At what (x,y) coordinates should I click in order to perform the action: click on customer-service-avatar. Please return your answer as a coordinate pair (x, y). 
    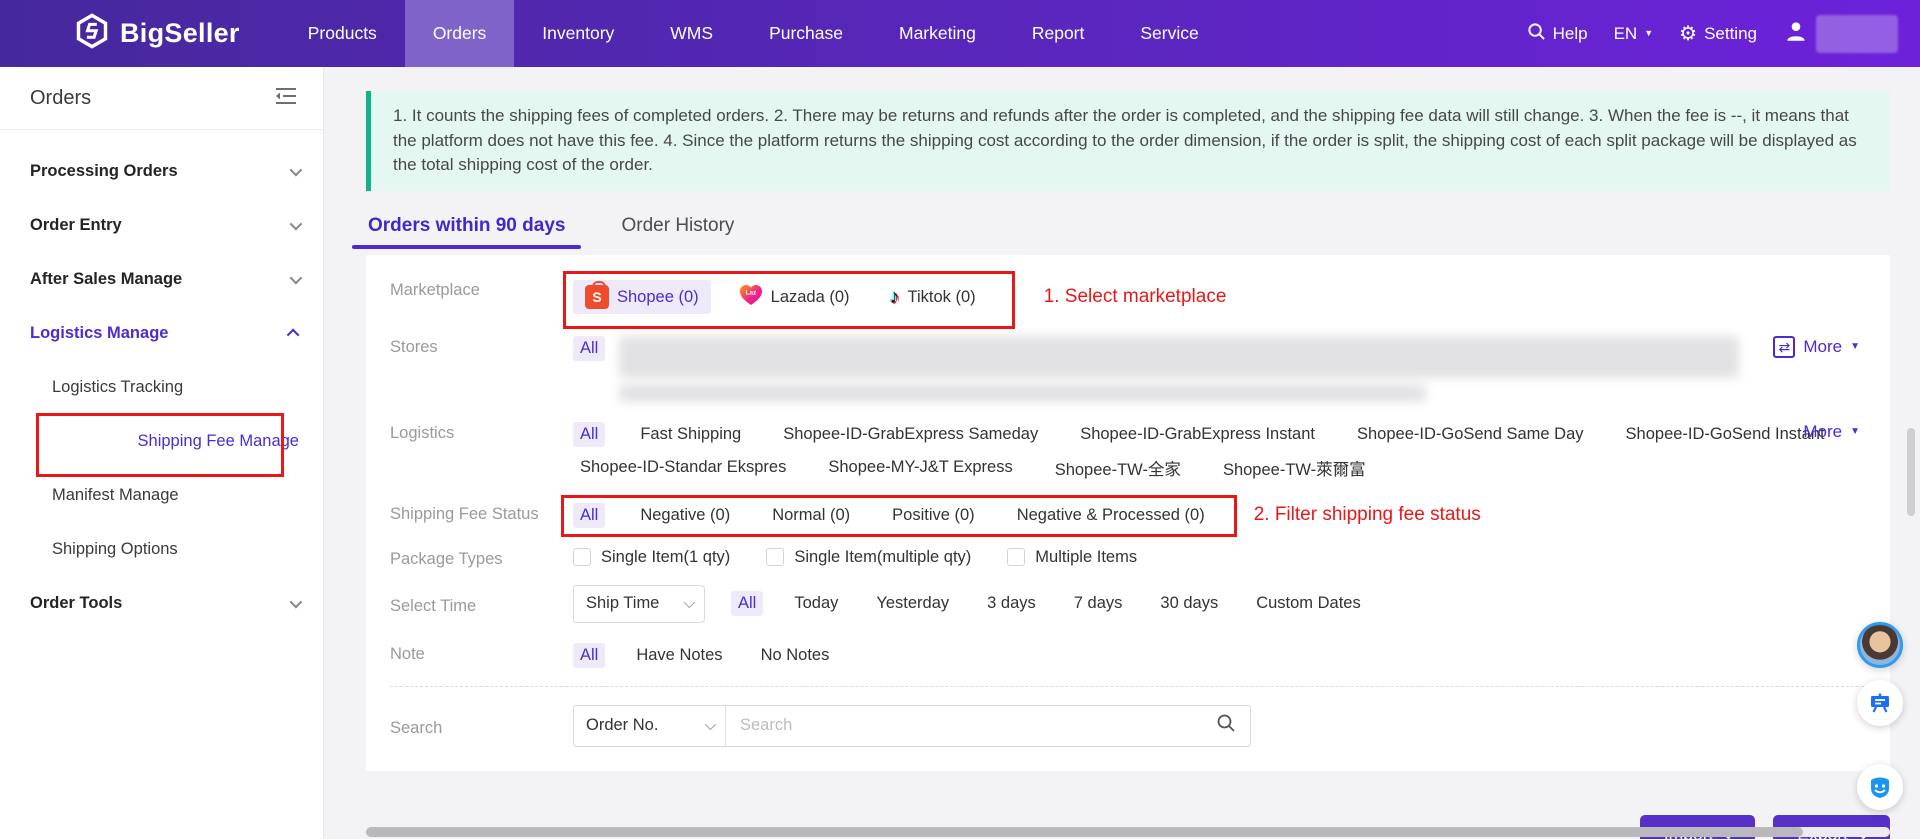
    Looking at the image, I should click on (1880, 645).